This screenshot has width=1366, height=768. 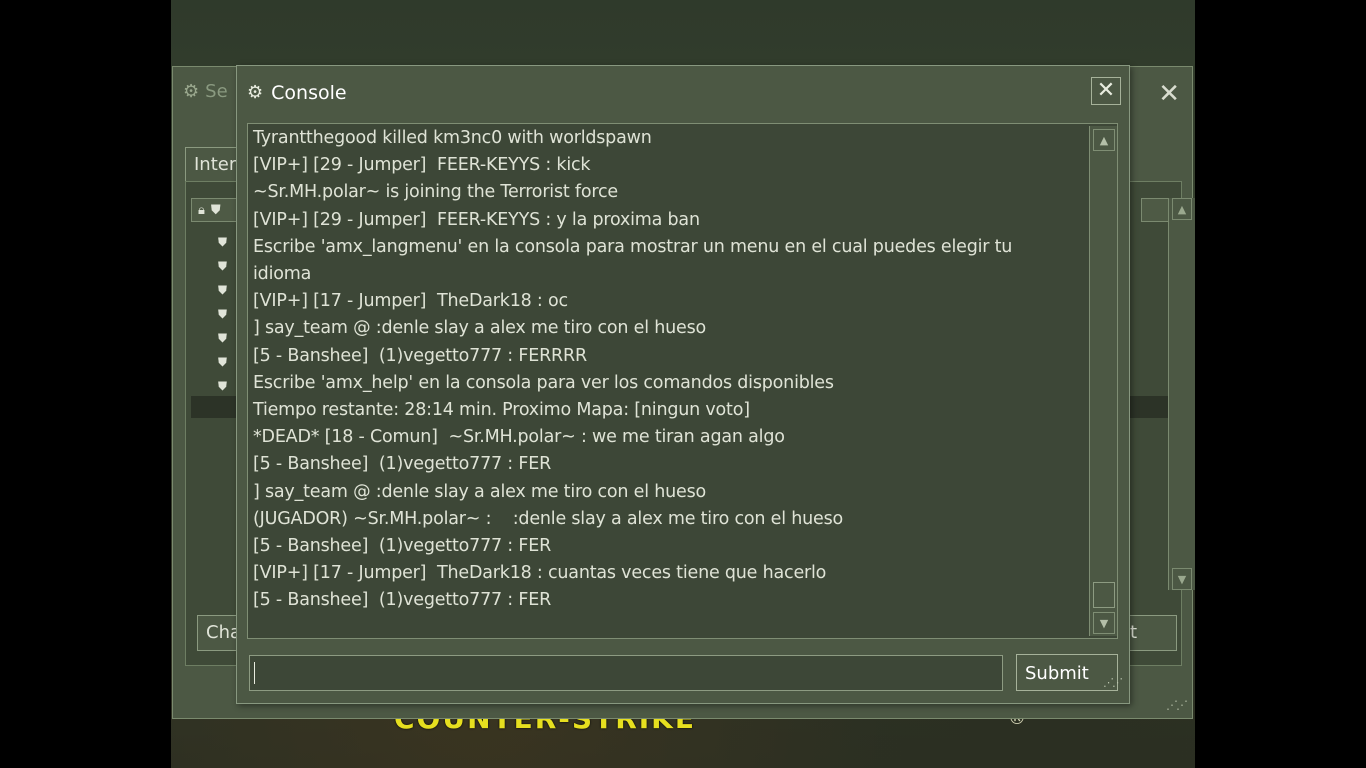 What do you see at coordinates (215, 210) in the screenshot?
I see `shield-icon: ⛊` at bounding box center [215, 210].